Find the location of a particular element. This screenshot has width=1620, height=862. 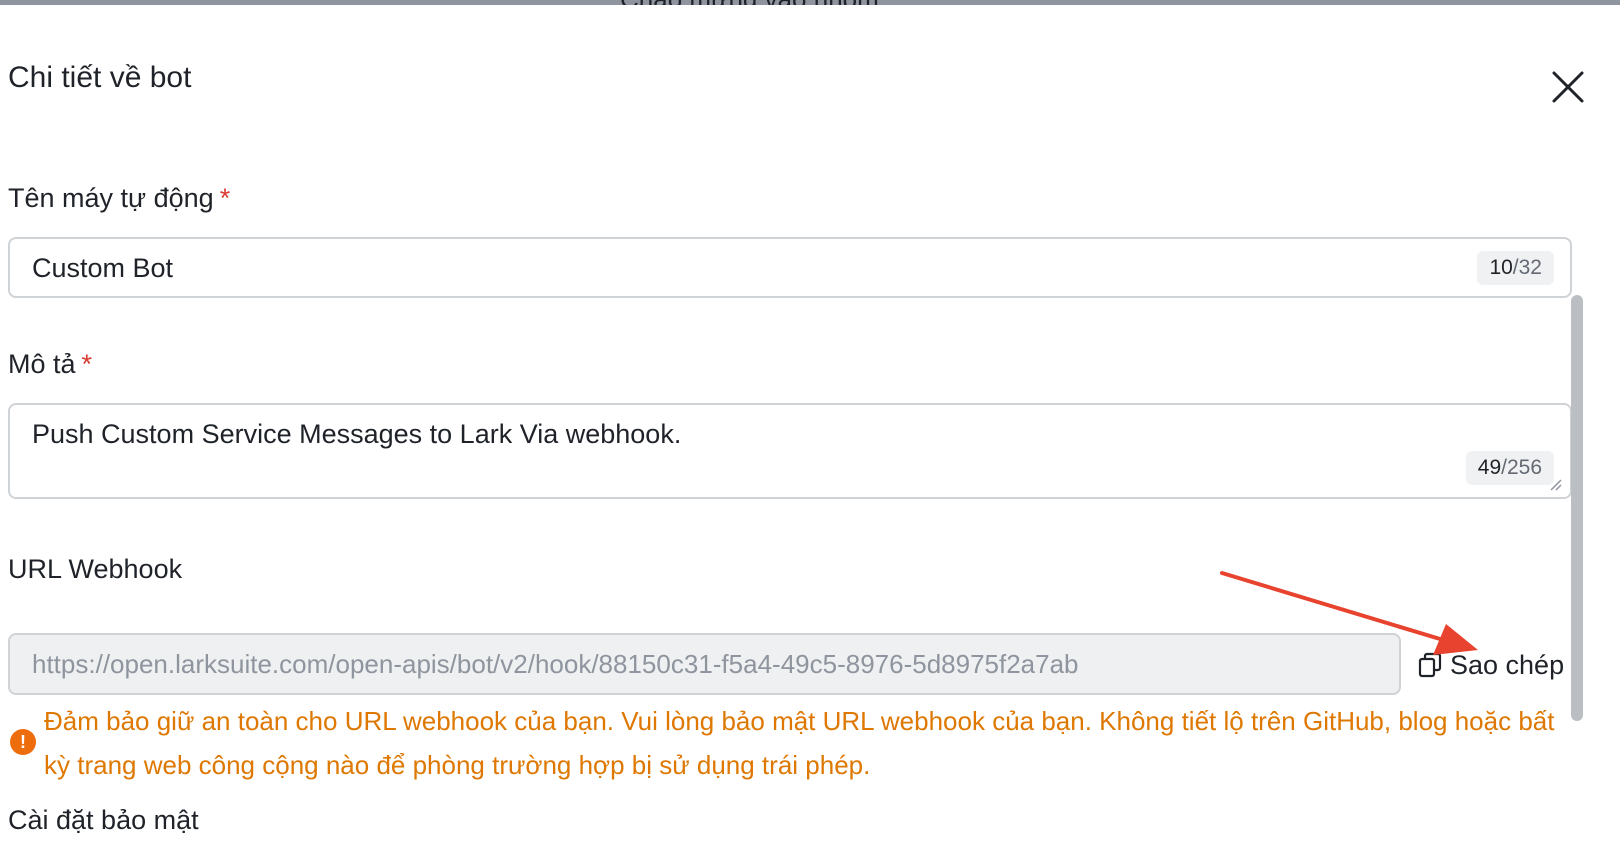

description-char-counter: 49/256 is located at coordinates (1509, 468).